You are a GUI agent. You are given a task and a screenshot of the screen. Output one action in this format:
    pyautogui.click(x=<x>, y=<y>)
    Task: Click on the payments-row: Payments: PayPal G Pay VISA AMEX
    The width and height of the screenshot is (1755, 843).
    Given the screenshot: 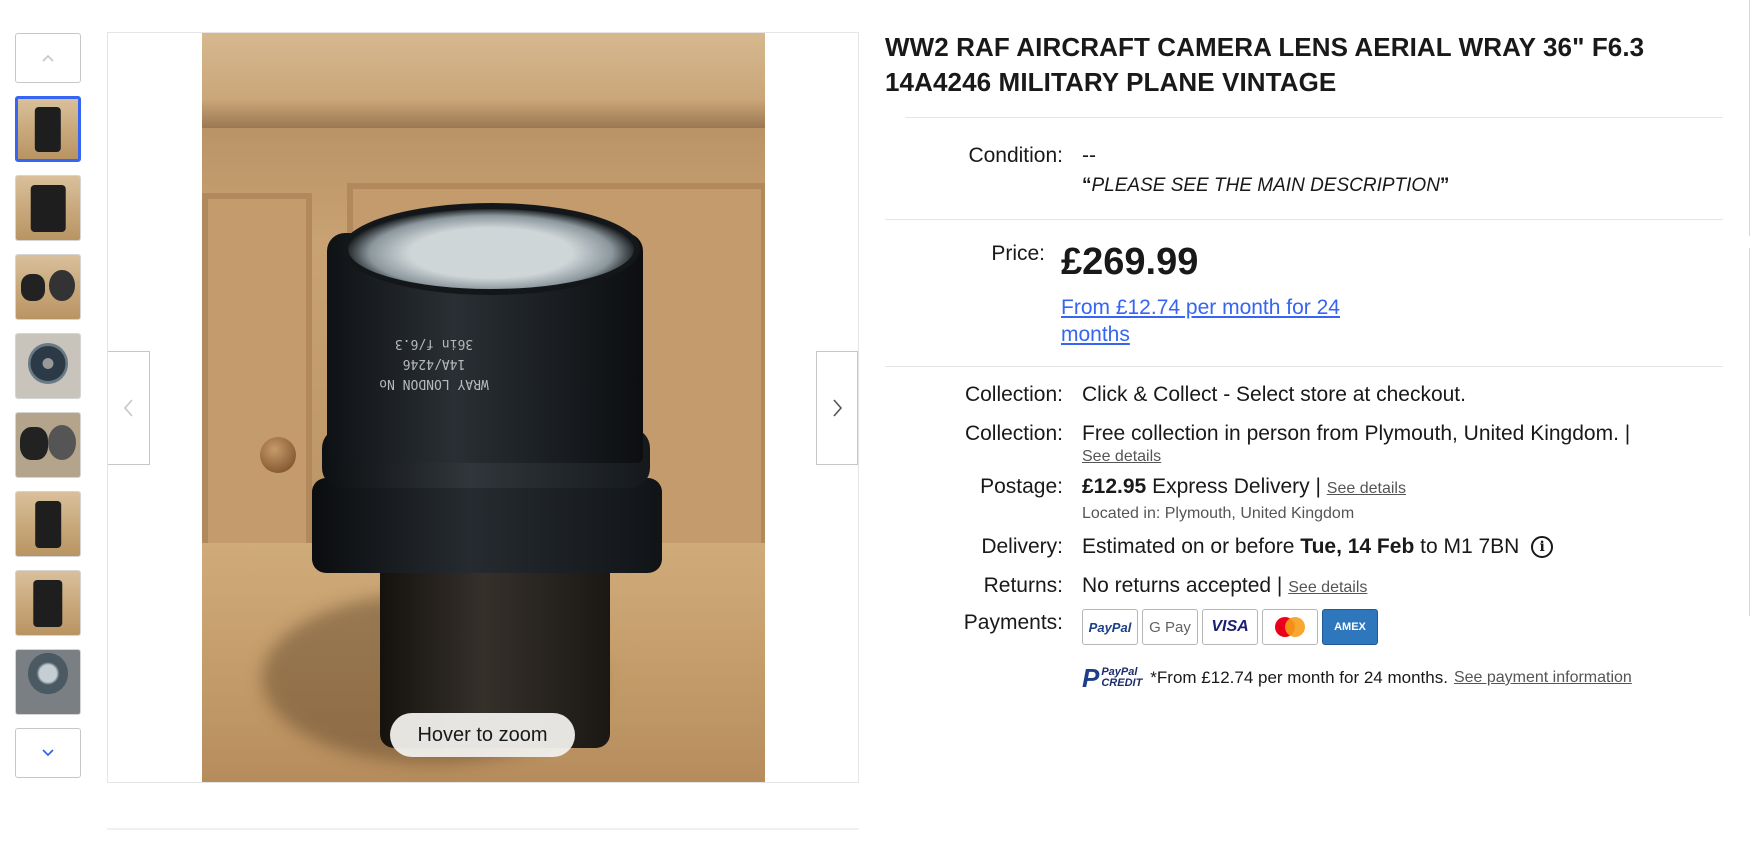 What is the action you would take?
    pyautogui.click(x=1315, y=627)
    